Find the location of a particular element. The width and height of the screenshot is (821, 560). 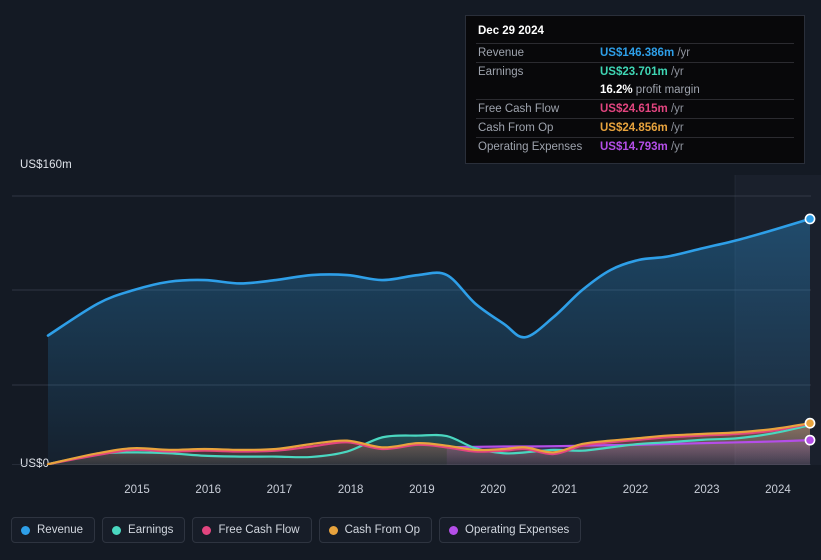

legend-item-label: Earnings is located at coordinates (151, 530).